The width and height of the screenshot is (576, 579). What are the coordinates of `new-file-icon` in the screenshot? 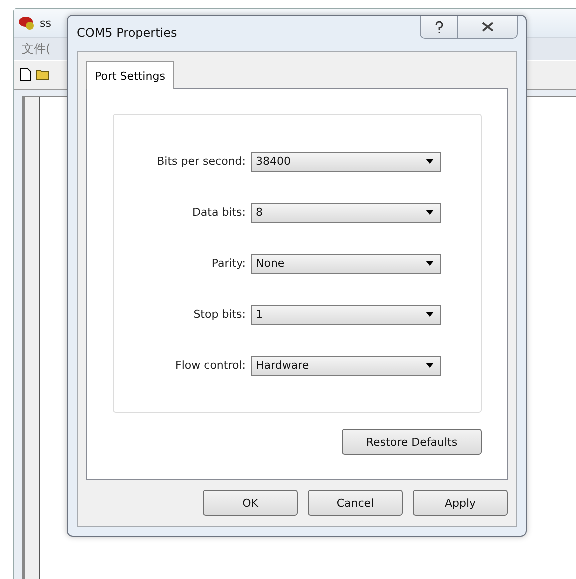 It's located at (26, 75).